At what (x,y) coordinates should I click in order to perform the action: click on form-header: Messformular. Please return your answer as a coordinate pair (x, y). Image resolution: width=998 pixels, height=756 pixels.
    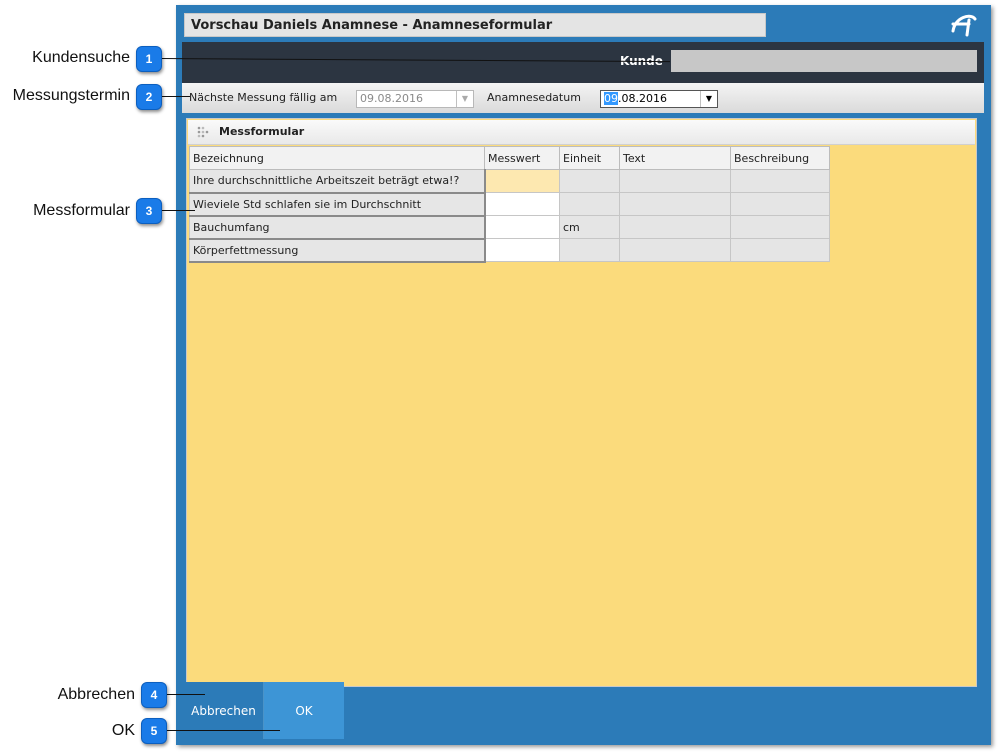
    Looking at the image, I should click on (581, 132).